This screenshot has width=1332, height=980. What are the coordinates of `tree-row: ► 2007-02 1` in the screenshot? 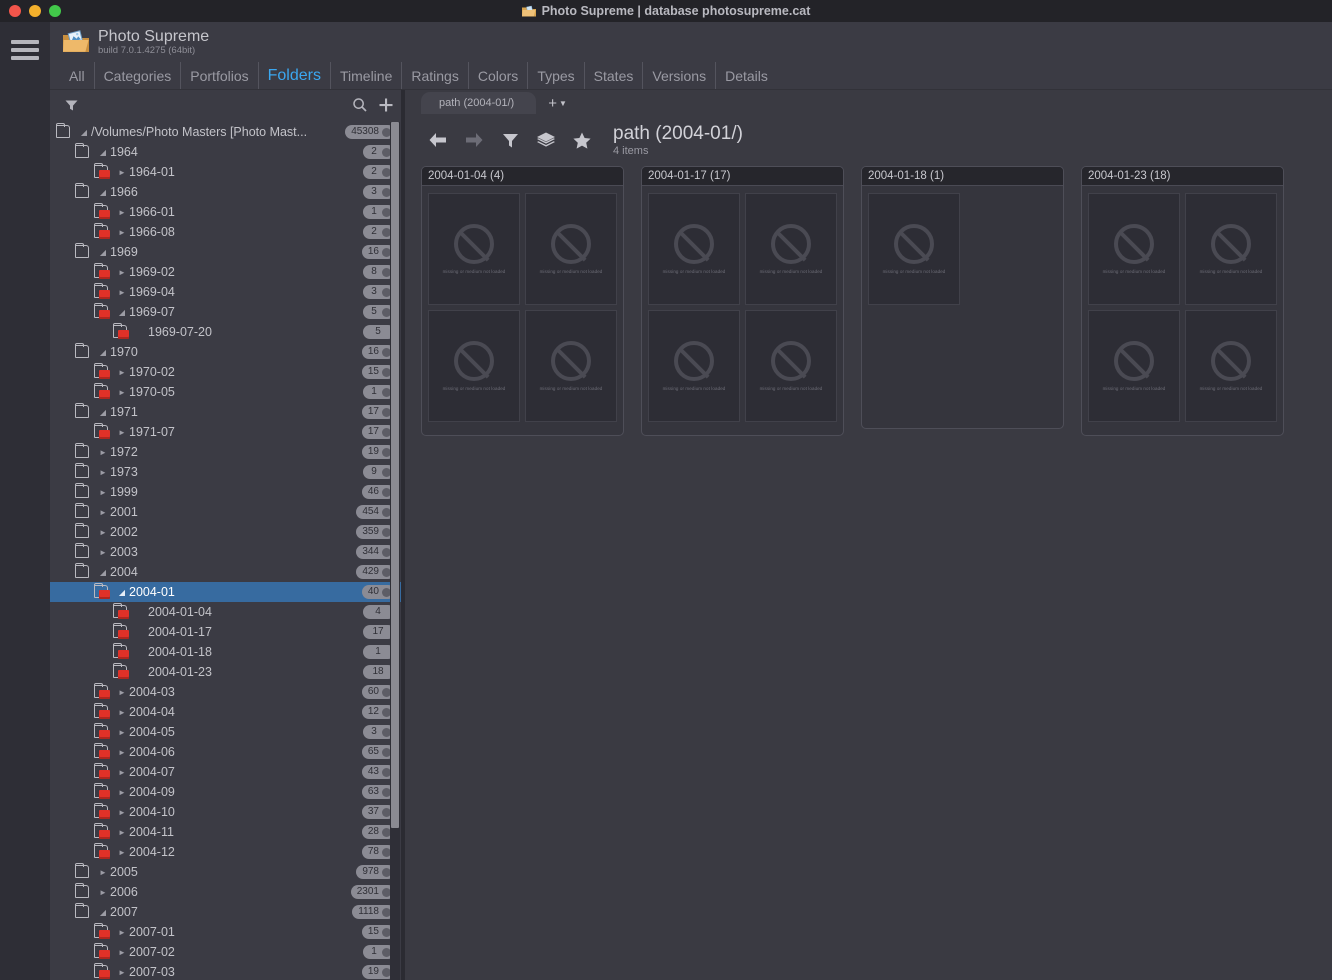 It's located at (227, 952).